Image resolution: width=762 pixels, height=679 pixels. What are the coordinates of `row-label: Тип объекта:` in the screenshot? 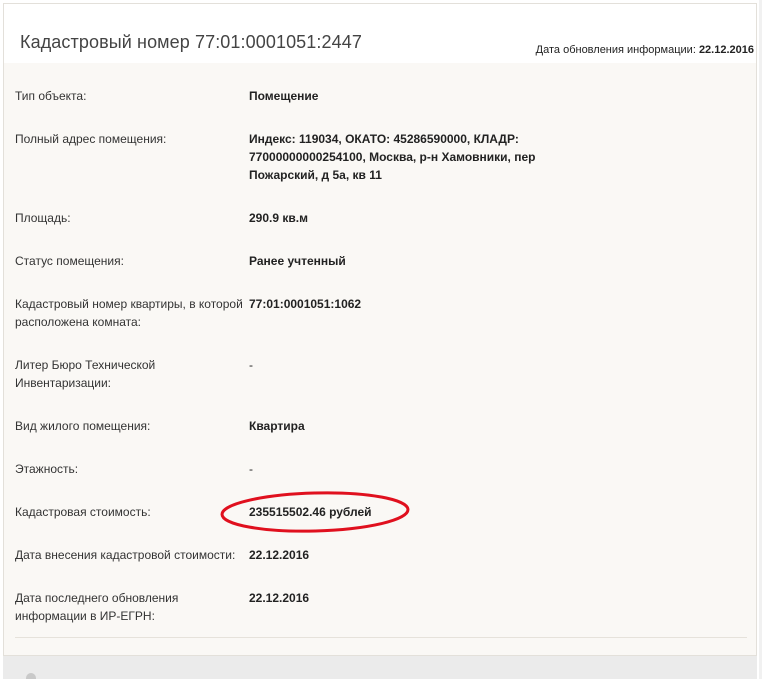 It's located at (51, 96).